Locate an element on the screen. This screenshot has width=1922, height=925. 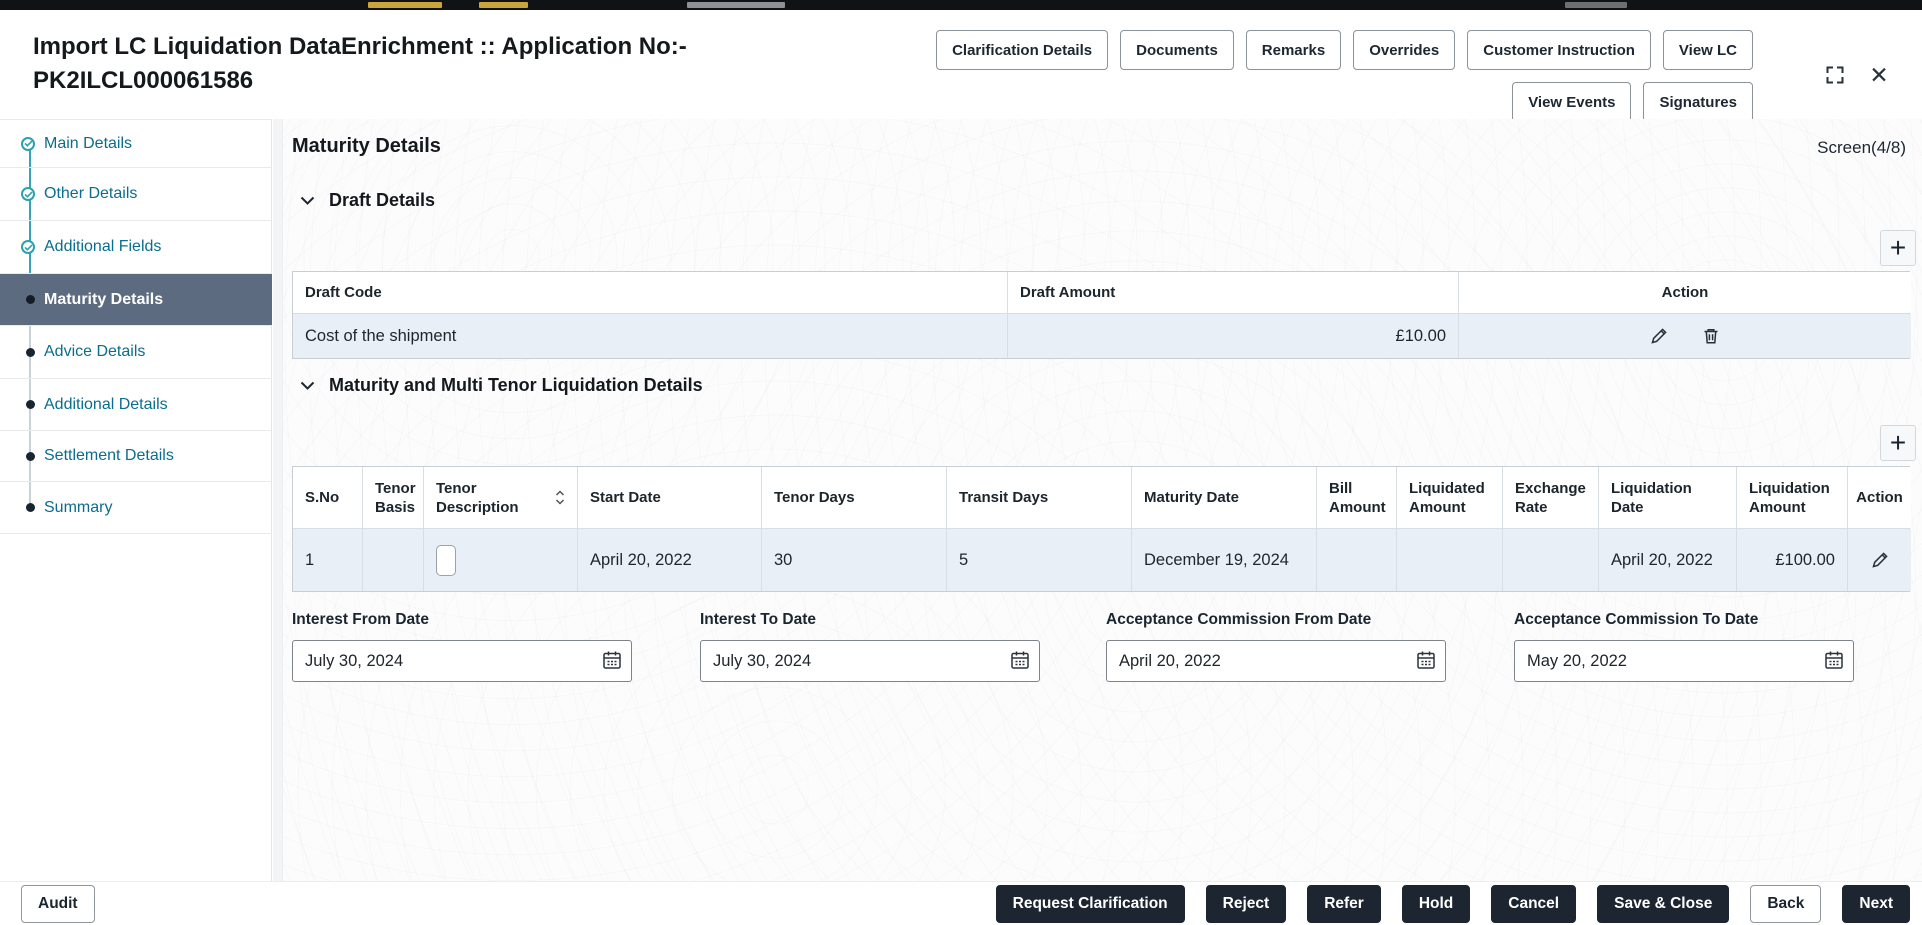
interest-from-date-input is located at coordinates (462, 661).